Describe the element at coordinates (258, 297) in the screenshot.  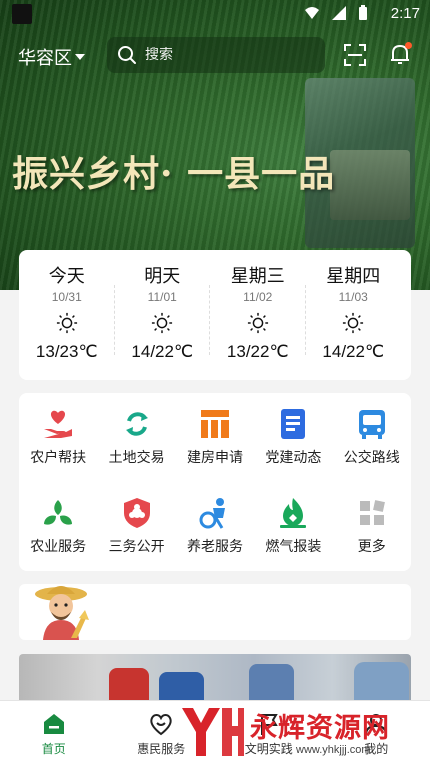
I see `weather-day-date: 11/02` at that location.